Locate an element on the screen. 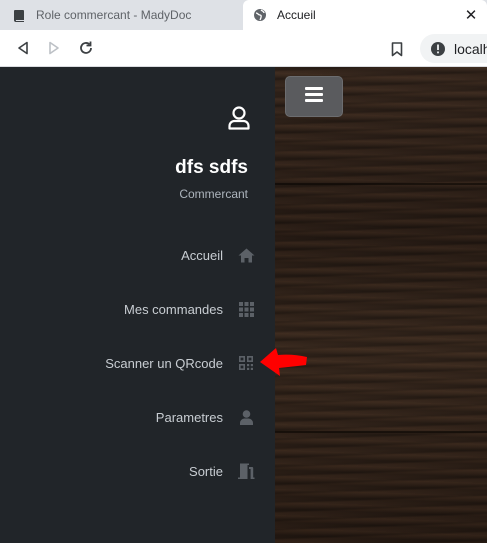  red-arrow-annotation is located at coordinates (283, 362).